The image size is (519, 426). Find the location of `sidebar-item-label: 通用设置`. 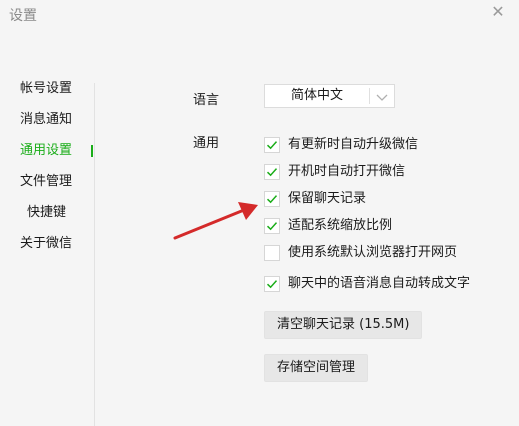

sidebar-item-label: 通用设置 is located at coordinates (46, 150).